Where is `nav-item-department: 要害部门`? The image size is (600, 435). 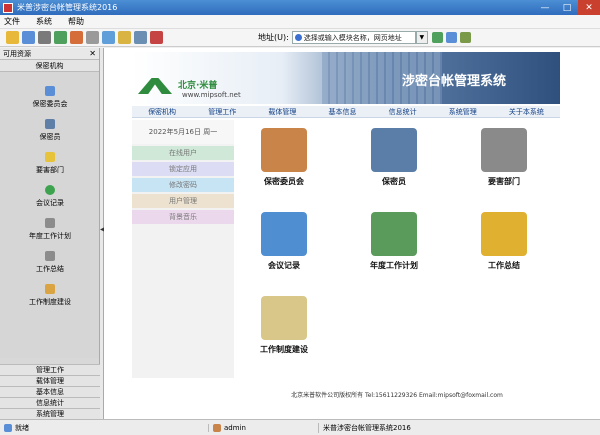 nav-item-department: 要害部门 is located at coordinates (50, 163).